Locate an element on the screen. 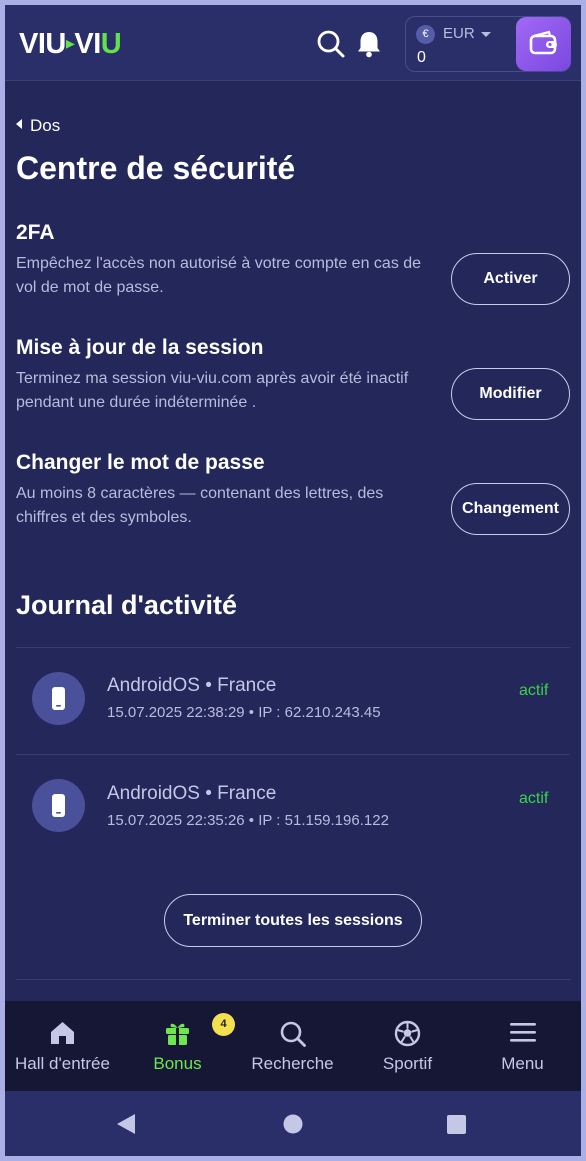  bonus-count-badge: 4 is located at coordinates (223, 1024).